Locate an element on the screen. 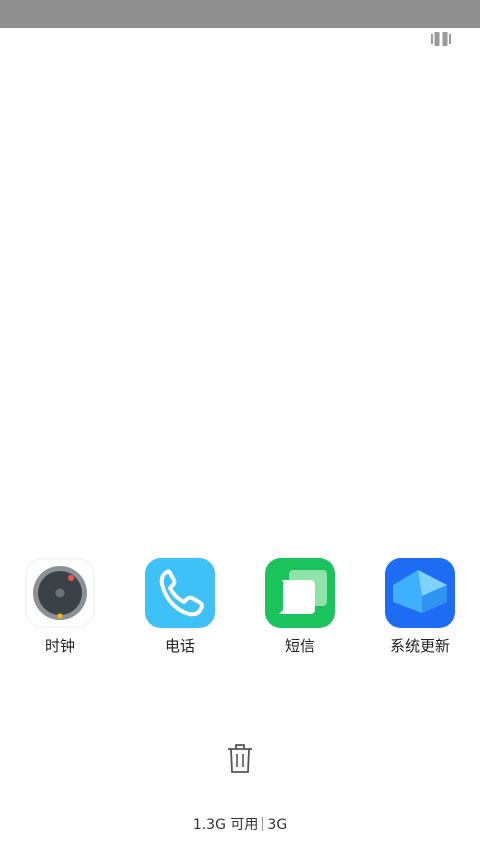 The width and height of the screenshot is (480, 853). app-label-system-update: 系统更新 is located at coordinates (419, 646).